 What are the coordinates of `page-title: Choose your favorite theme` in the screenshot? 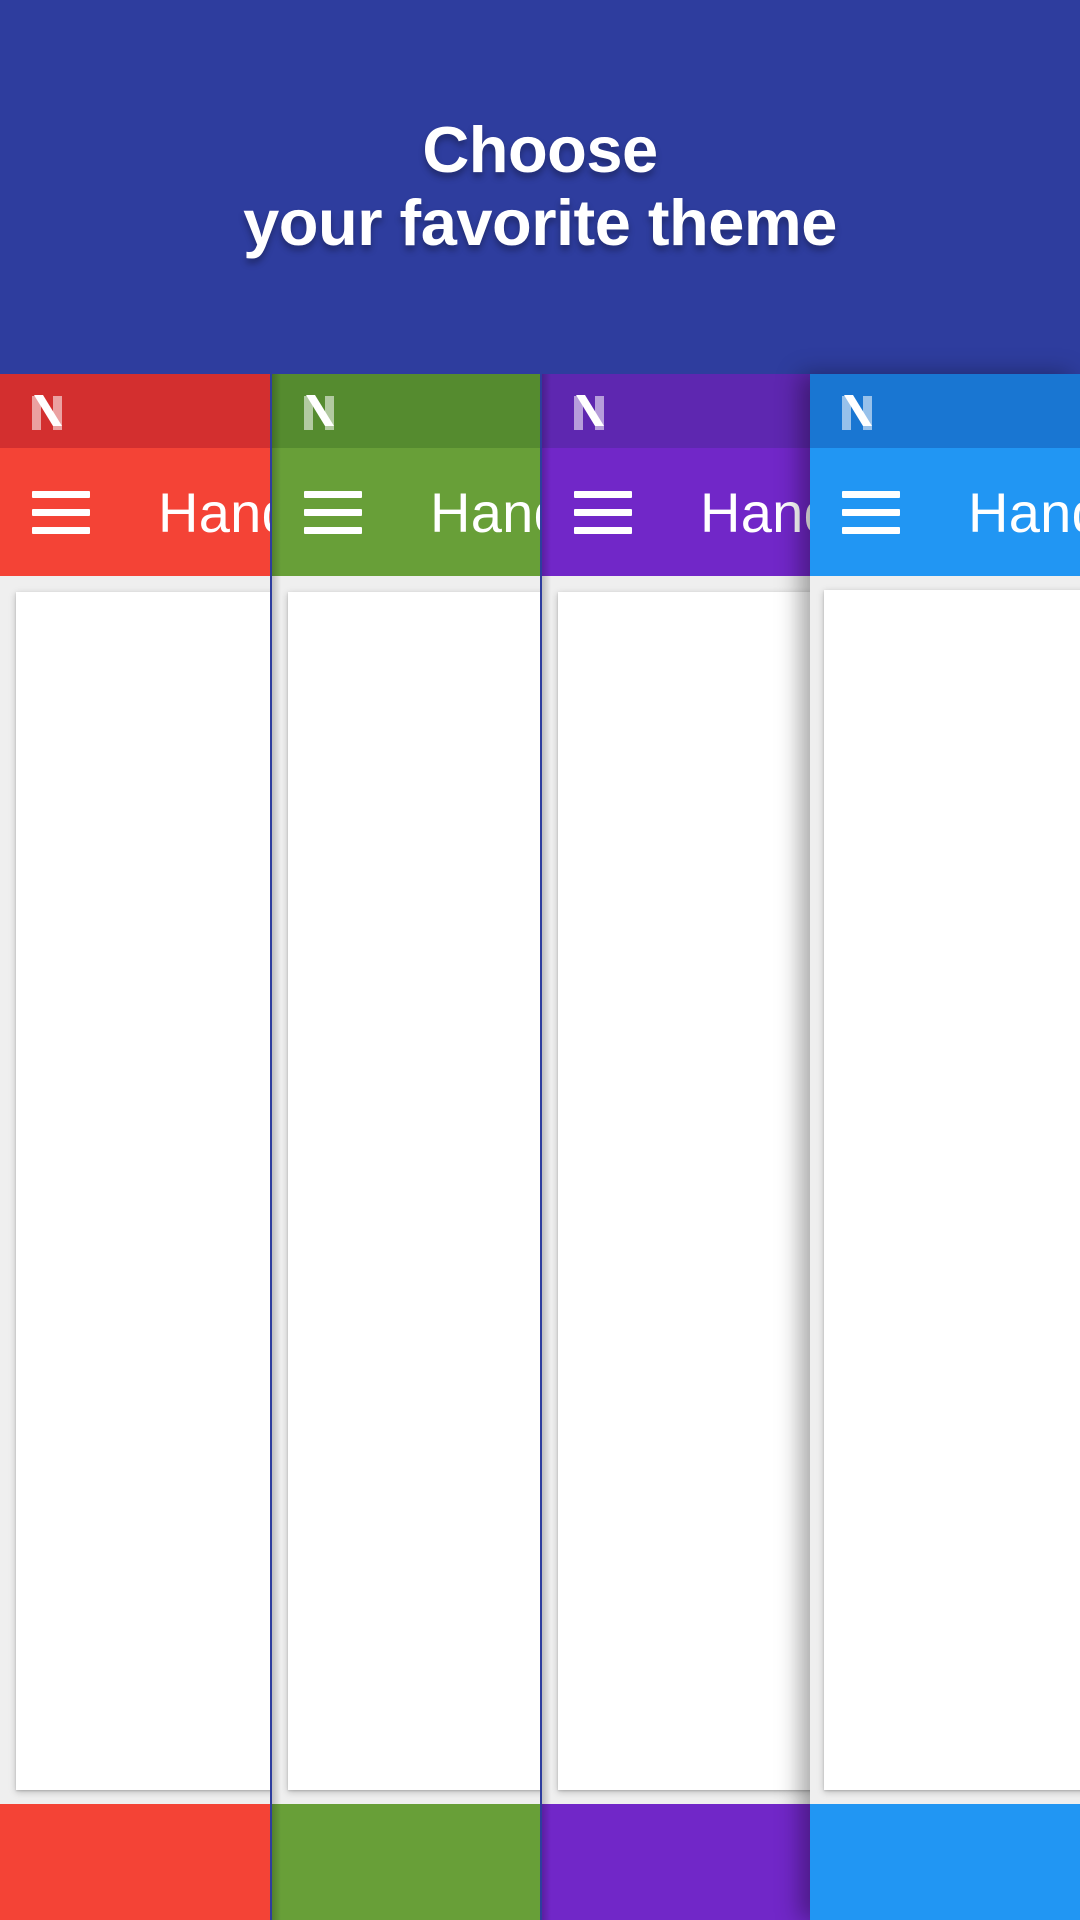 It's located at (540, 186).